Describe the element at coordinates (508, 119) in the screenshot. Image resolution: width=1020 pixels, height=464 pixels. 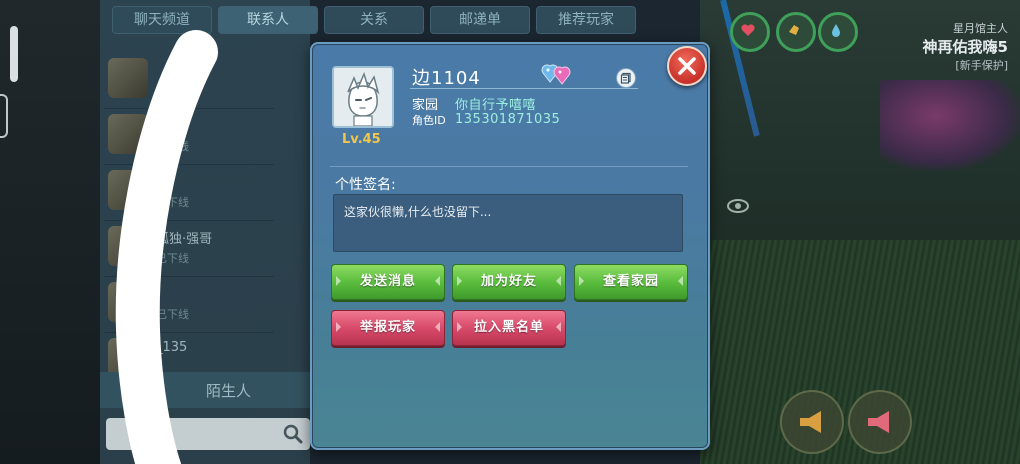
I see `role-id-value: 135301871035` at that location.